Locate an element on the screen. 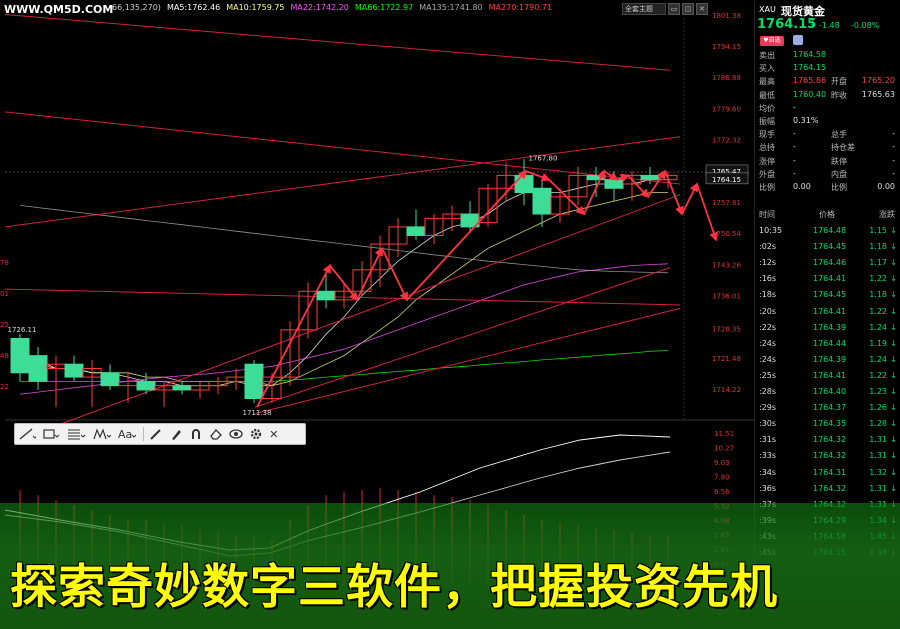  rectangle-tool-icon is located at coordinates (51, 434).